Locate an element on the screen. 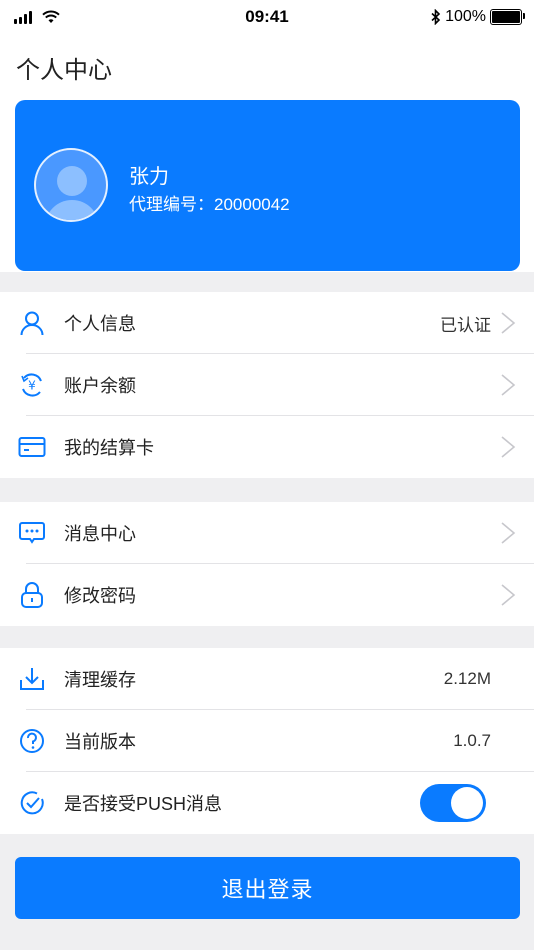 The width and height of the screenshot is (534, 950). menu-item-balance: ¥ 账户余额 is located at coordinates (267, 385).